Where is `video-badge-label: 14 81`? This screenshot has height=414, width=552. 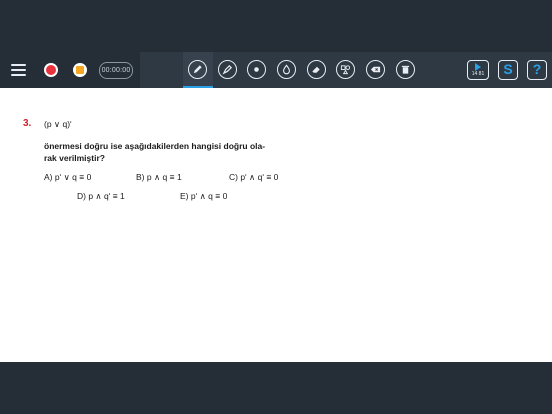
video-badge-label: 14 81 is located at coordinates (478, 74).